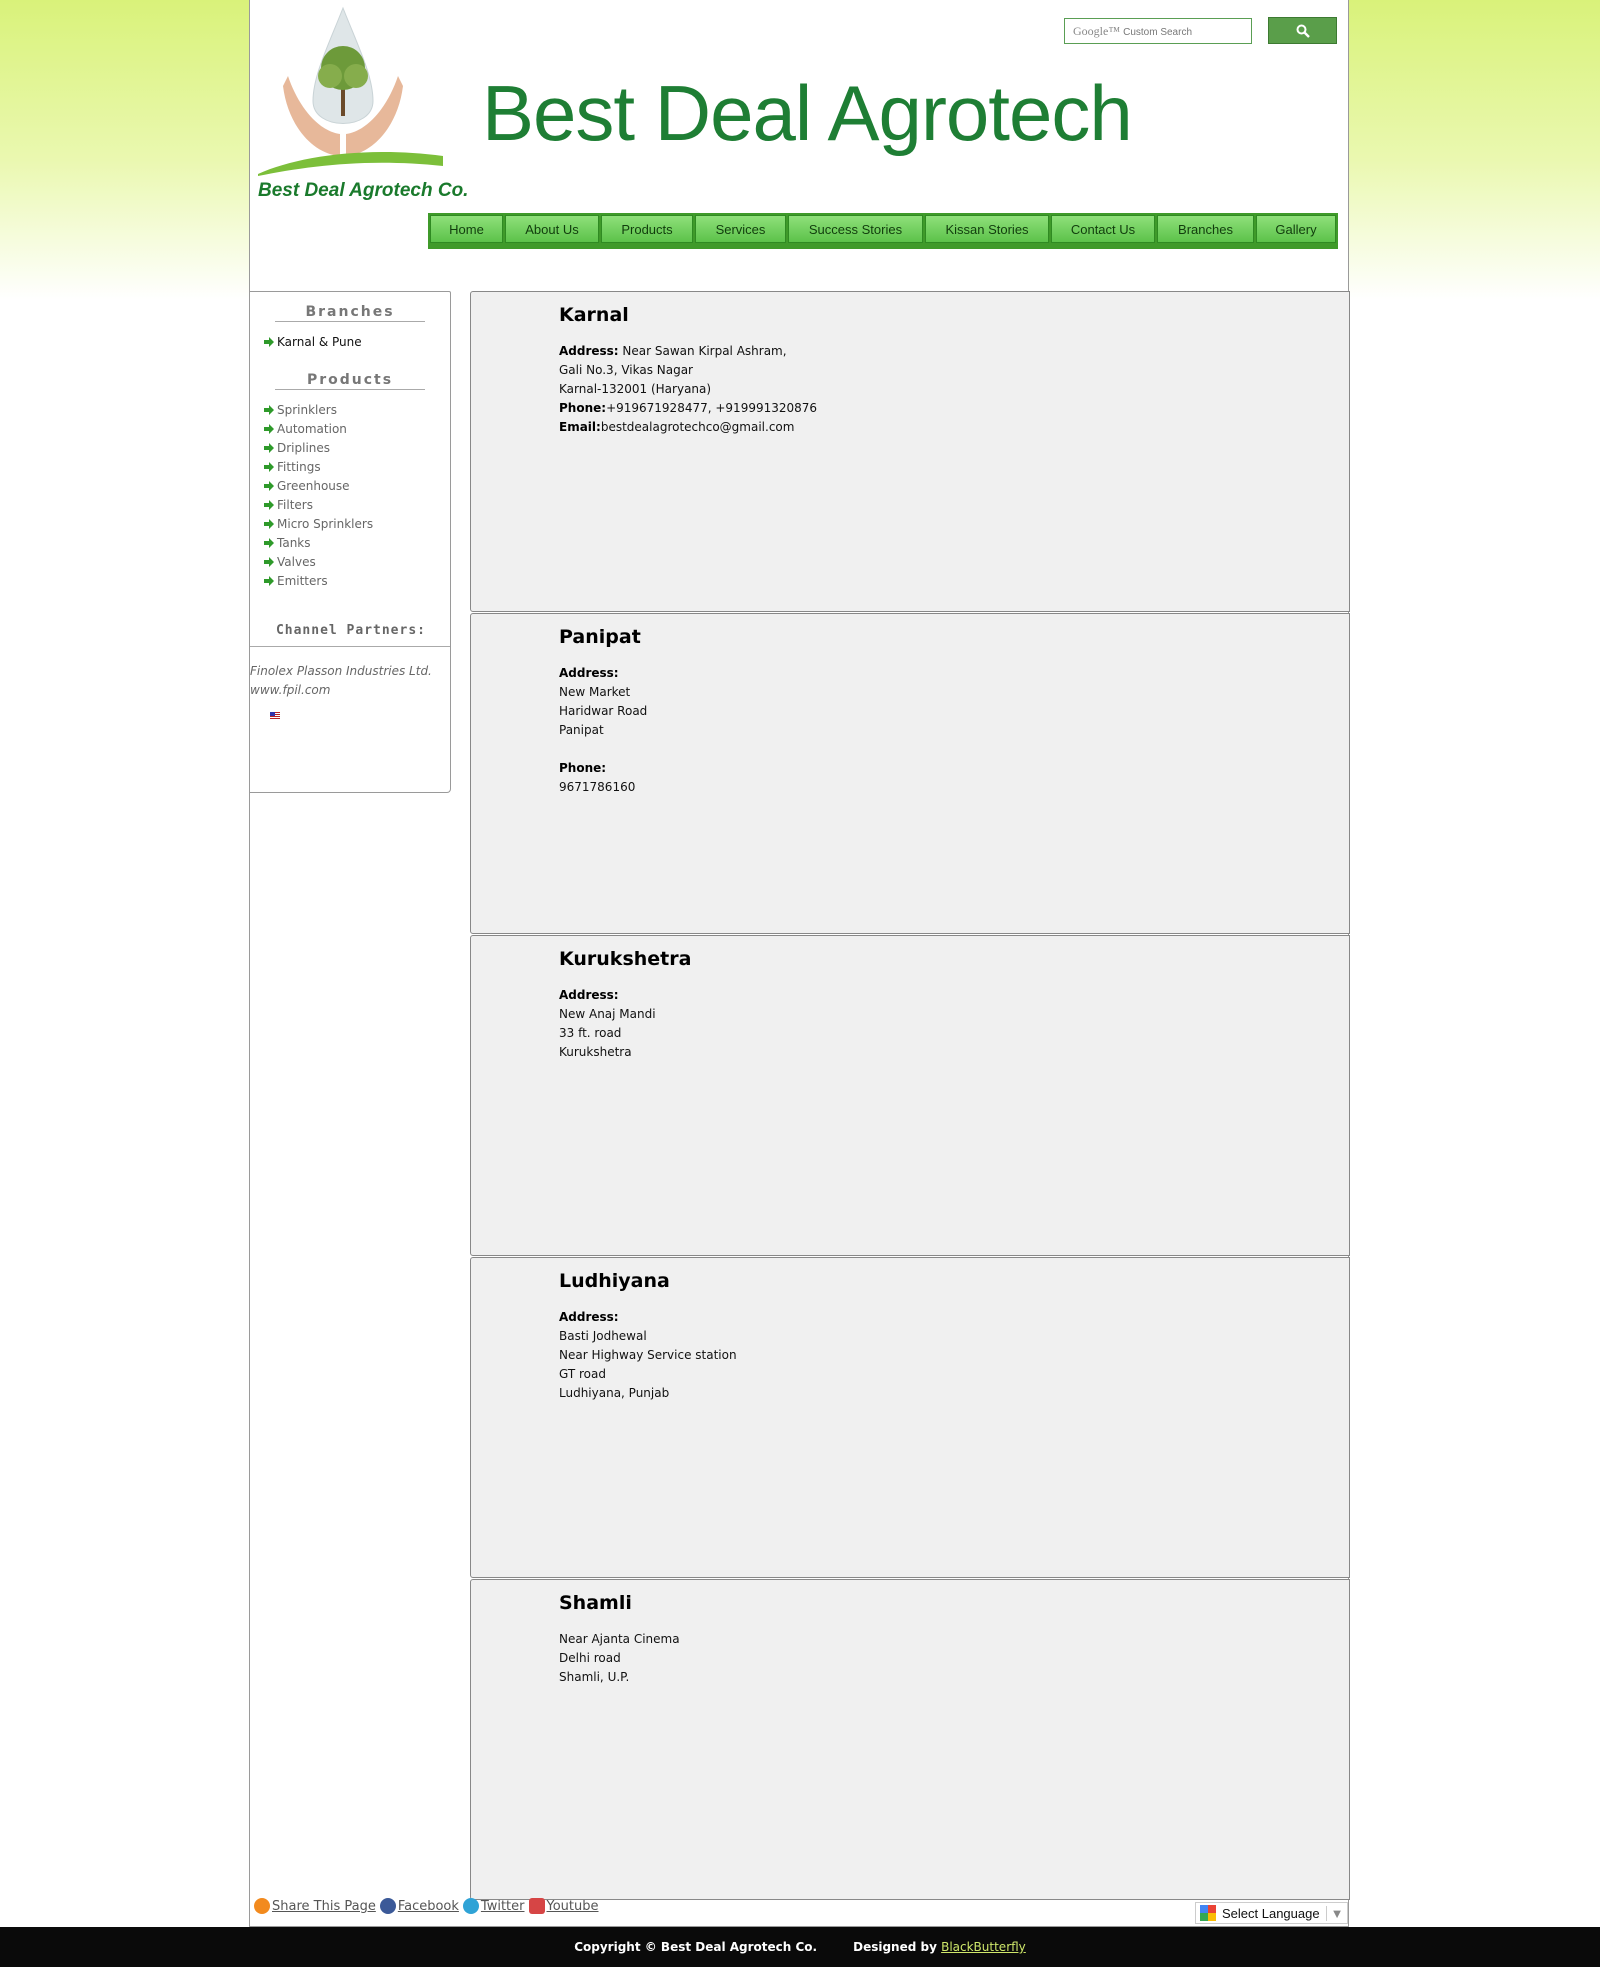 The width and height of the screenshot is (1600, 1967). Describe the element at coordinates (607, 1014) in the screenshot. I see `address-line: New Anaj Mandi` at that location.